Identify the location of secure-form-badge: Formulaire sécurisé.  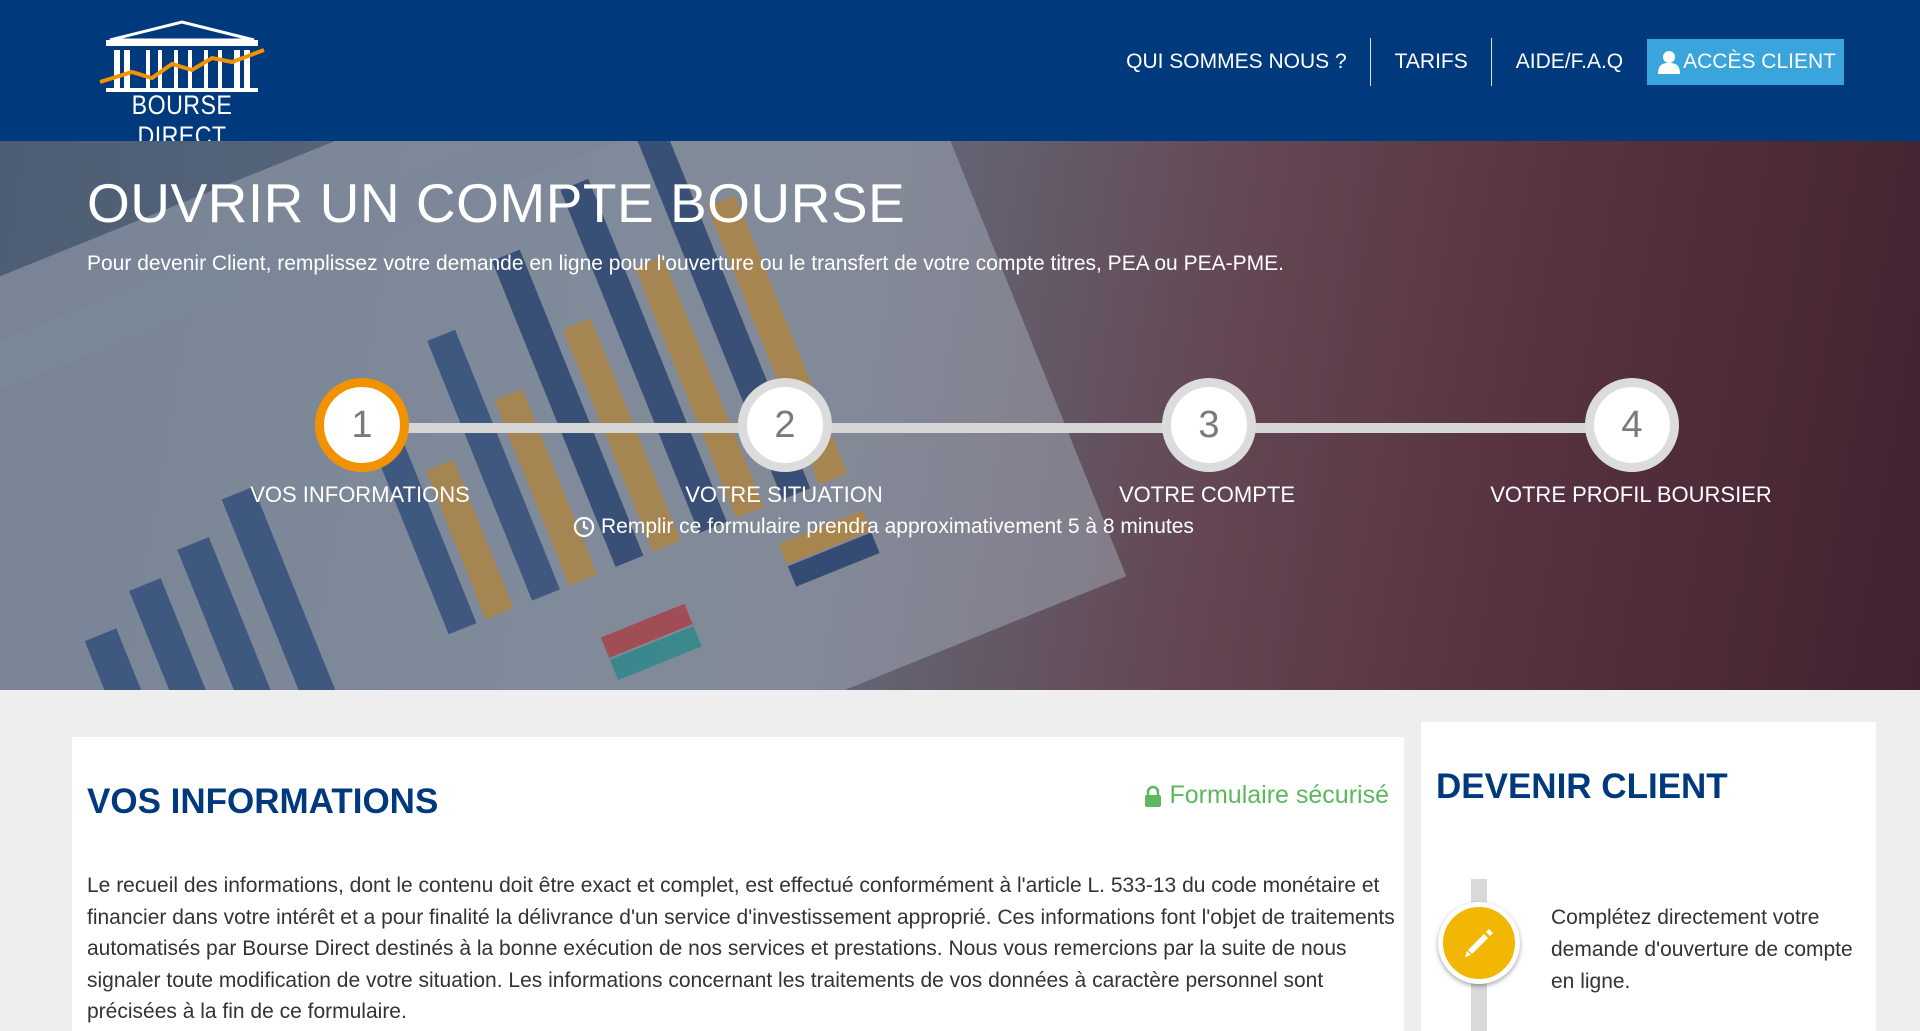
(1266, 795).